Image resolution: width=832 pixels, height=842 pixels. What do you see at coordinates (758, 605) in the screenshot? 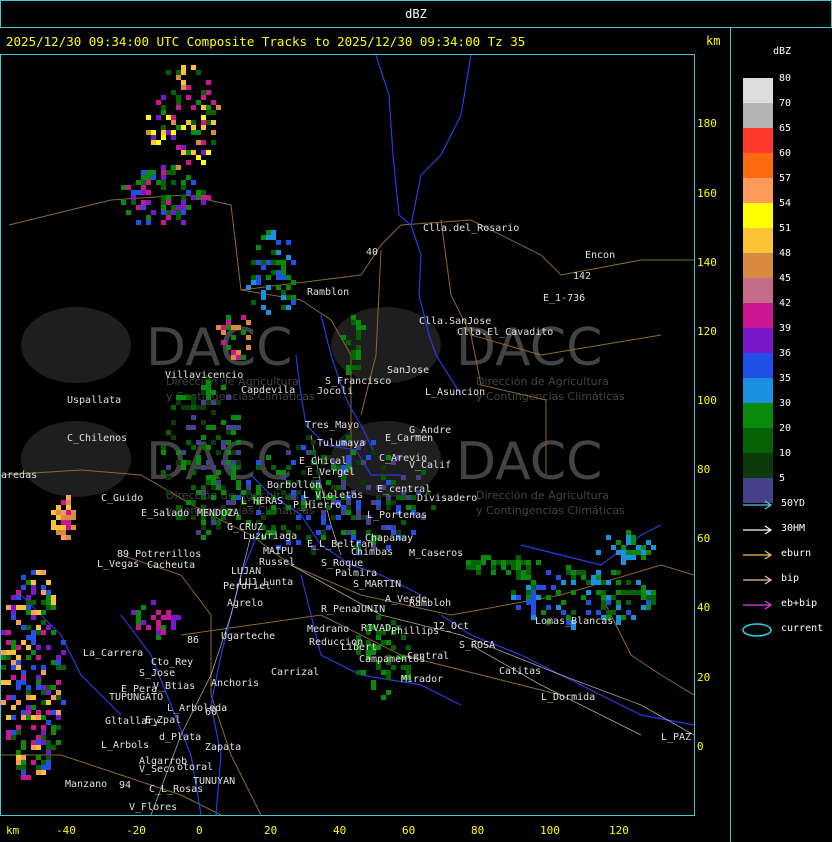
I see `arrow-icon` at bounding box center [758, 605].